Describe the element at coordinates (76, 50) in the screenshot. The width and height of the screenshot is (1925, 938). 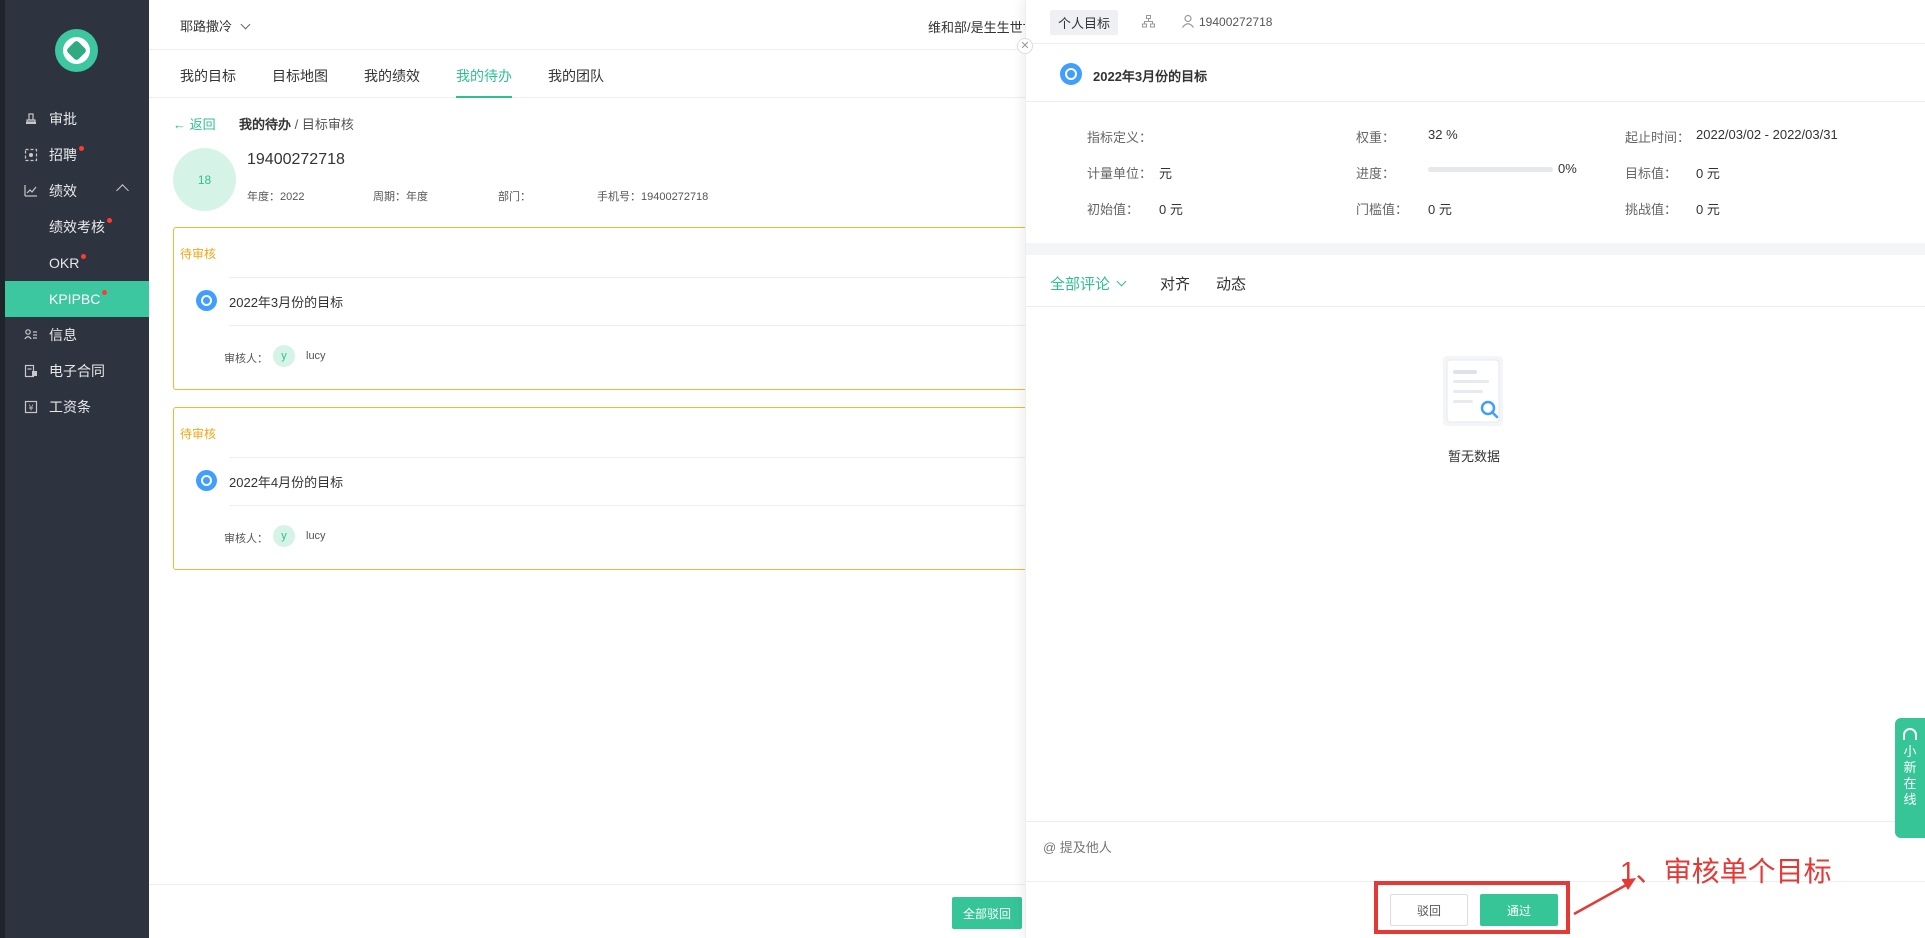
I see `app-logo` at that location.